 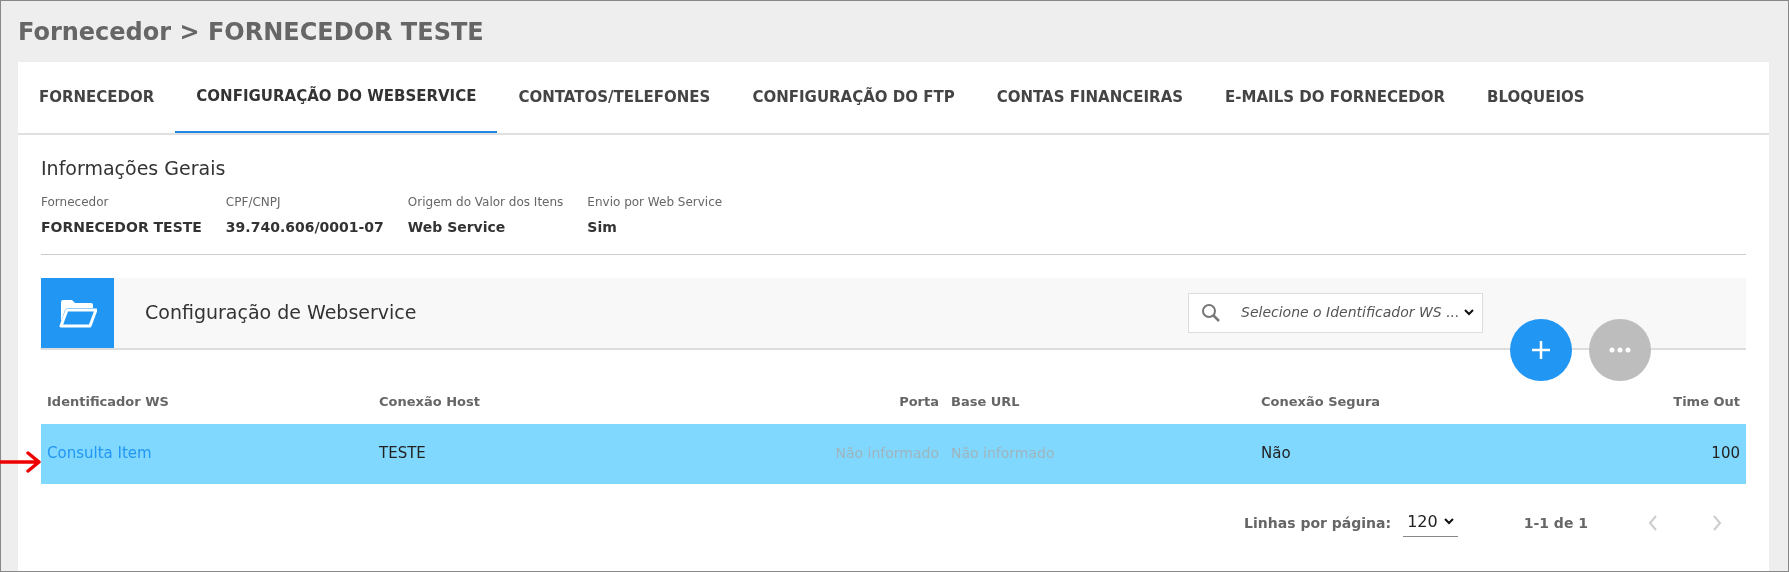 I want to click on plus-icon, so click(x=1541, y=349).